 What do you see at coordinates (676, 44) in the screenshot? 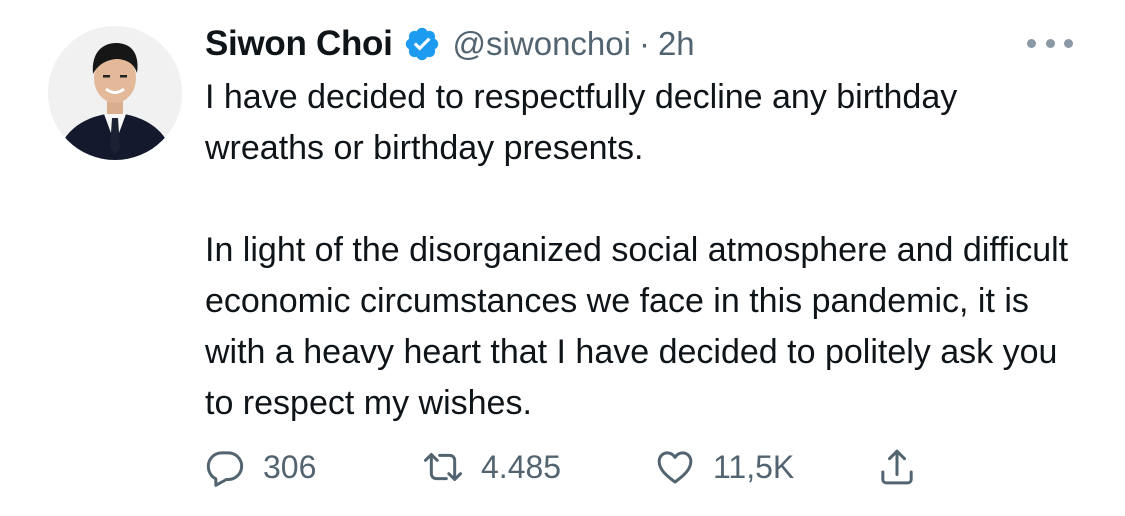
I see `tweet-timestamp: 2h` at bounding box center [676, 44].